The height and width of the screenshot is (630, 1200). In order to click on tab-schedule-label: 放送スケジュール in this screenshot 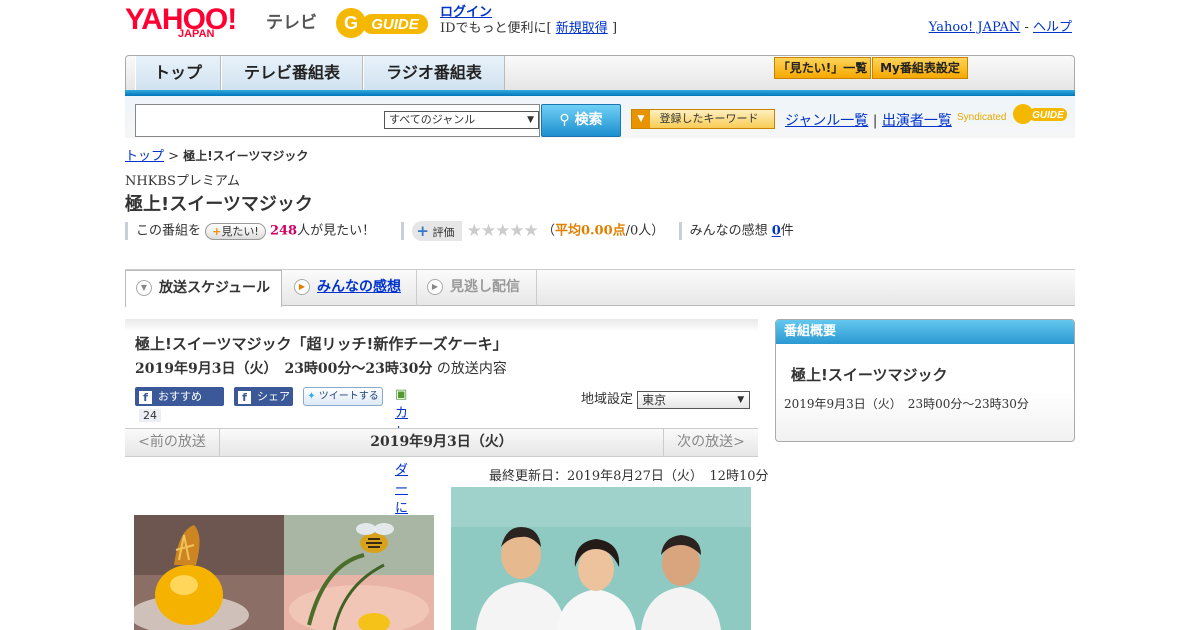, I will do `click(215, 288)`.